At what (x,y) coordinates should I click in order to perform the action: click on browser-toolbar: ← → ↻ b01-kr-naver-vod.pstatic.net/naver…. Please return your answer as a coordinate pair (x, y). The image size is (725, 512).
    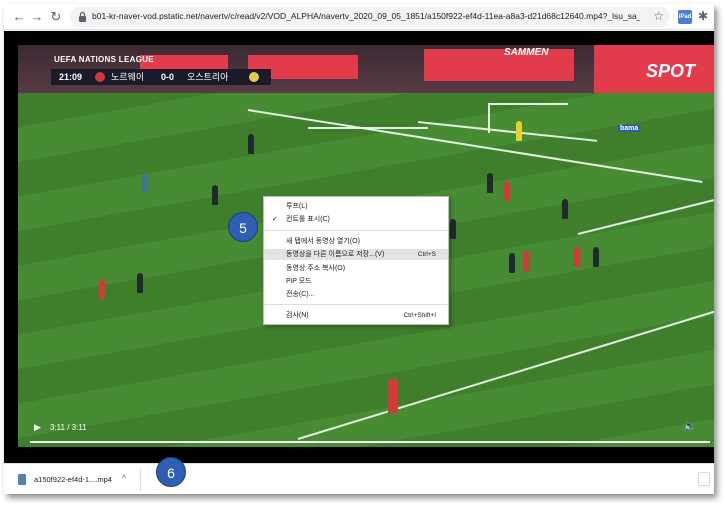
    Looking at the image, I should click on (359, 17).